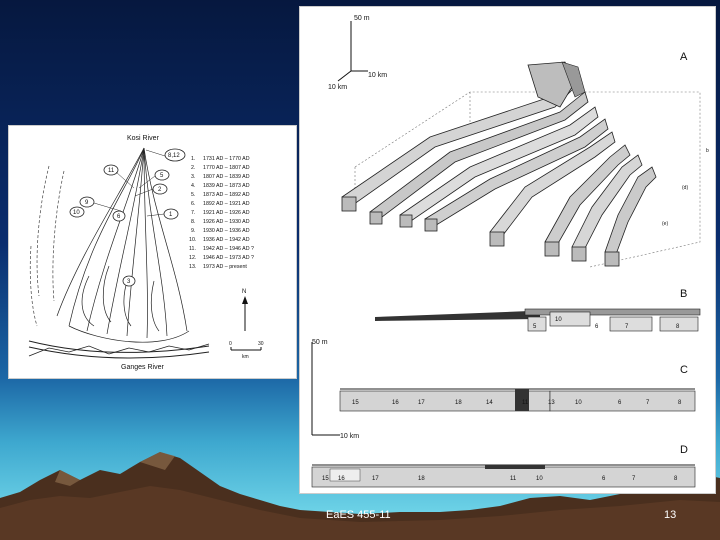 This screenshot has height=540, width=720. I want to click on section-label-b: B, so click(683, 294).